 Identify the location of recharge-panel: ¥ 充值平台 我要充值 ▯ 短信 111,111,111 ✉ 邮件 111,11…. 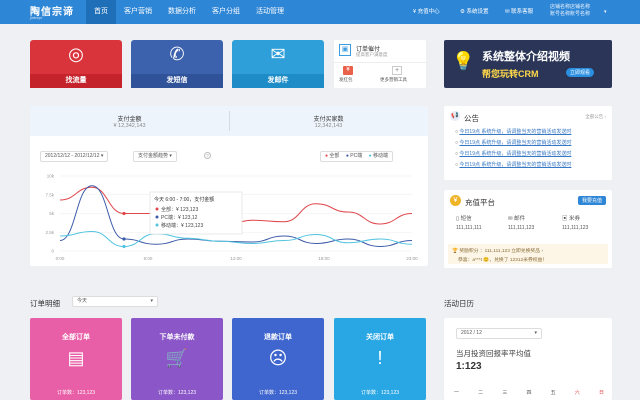
(528, 229).